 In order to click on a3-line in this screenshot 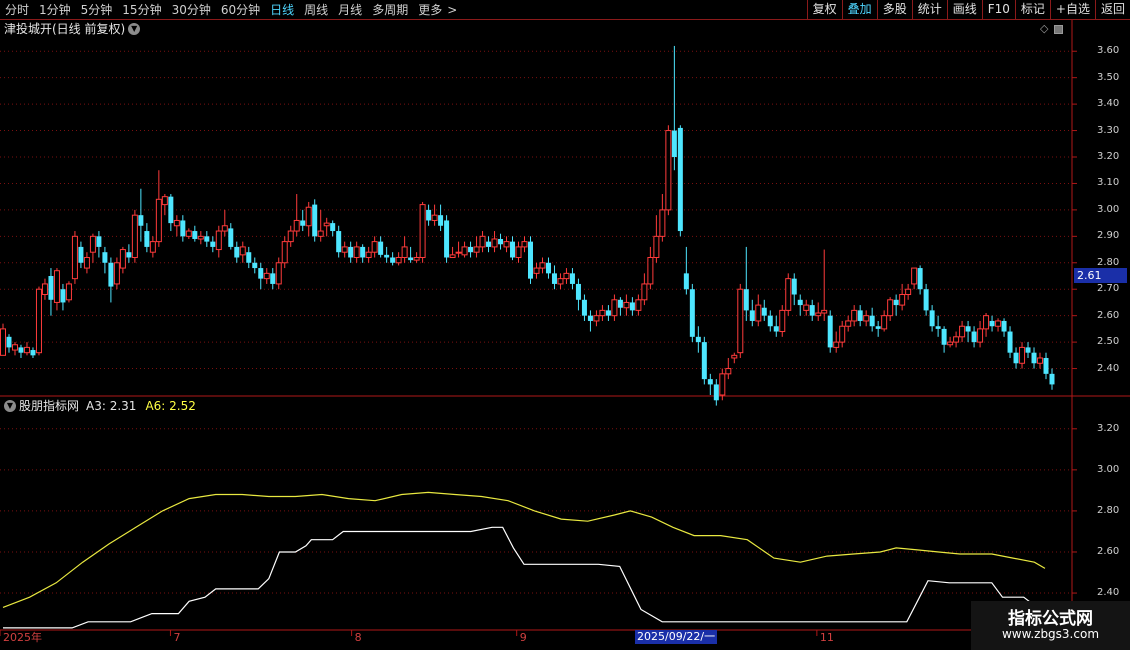, I will do `click(524, 577)`.